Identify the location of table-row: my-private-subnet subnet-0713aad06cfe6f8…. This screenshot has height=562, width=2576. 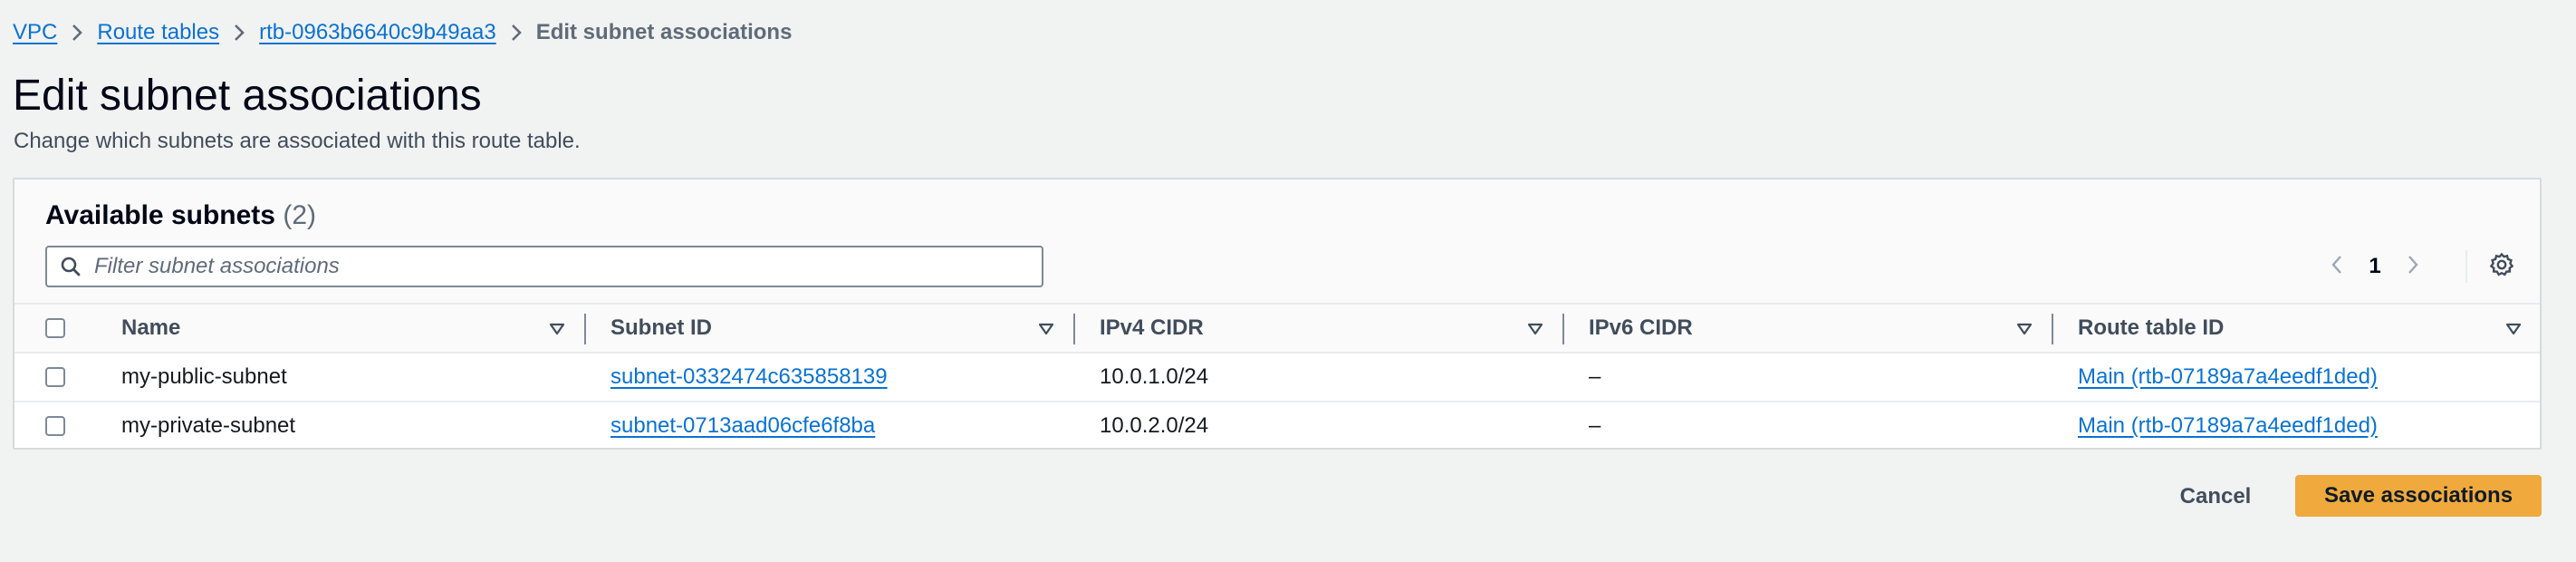
(1277, 427).